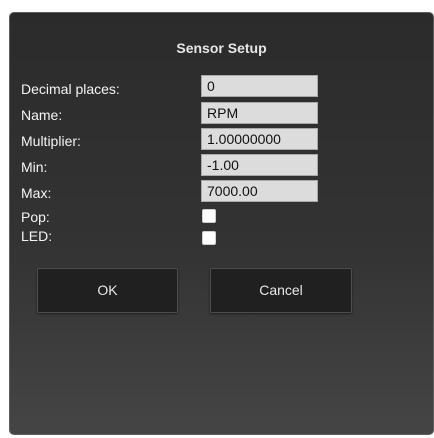 This screenshot has height=438, width=434. I want to click on decimal-places-label: Decimal places:, so click(70, 89).